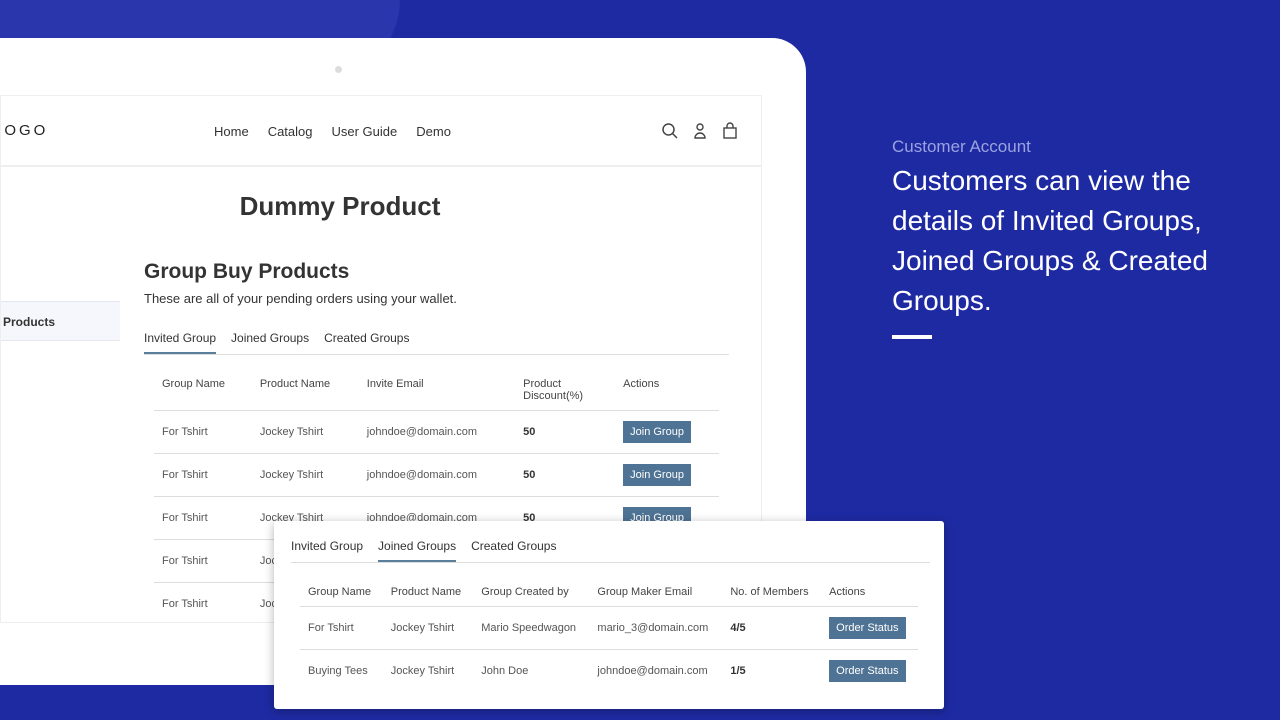  What do you see at coordinates (961, 146) in the screenshot?
I see `promo-kicker: Customer Account` at bounding box center [961, 146].